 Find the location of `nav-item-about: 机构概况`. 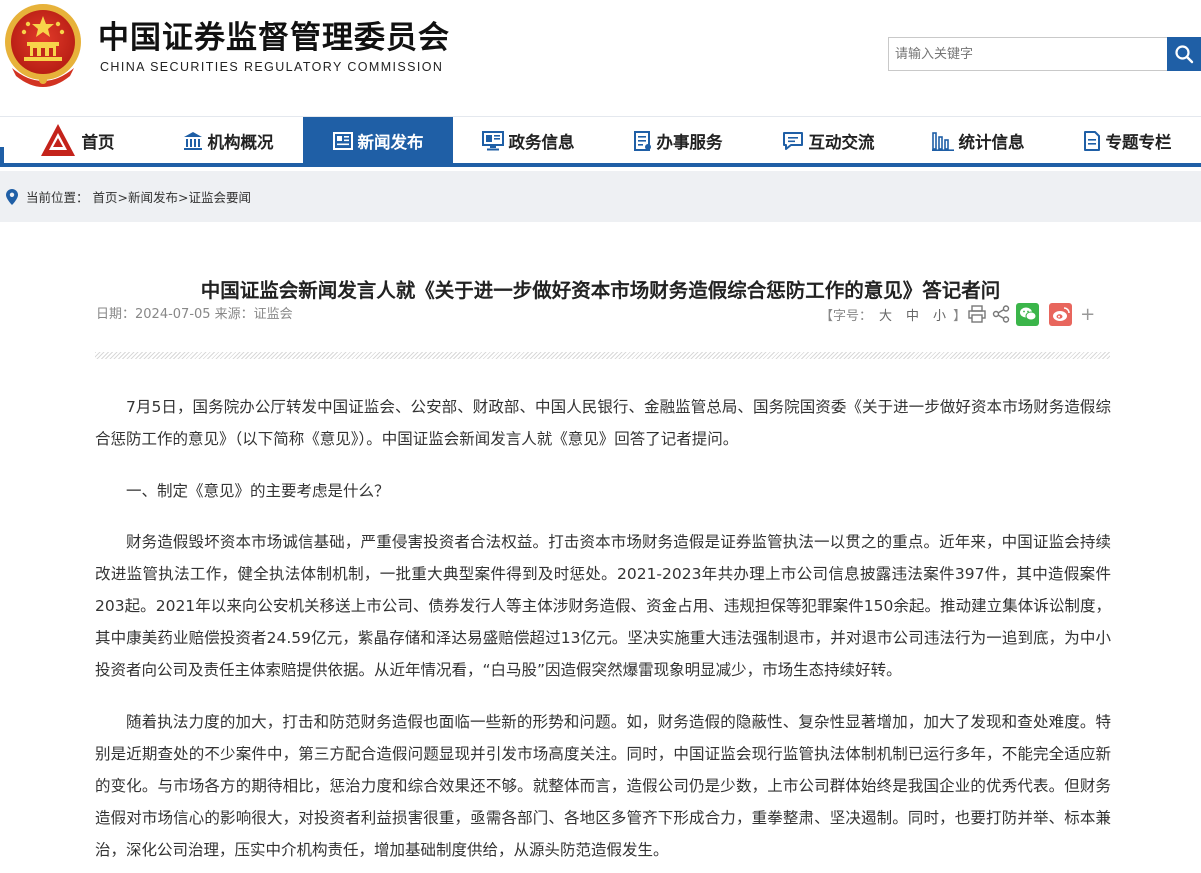

nav-item-about: 机构概况 is located at coordinates (228, 140).